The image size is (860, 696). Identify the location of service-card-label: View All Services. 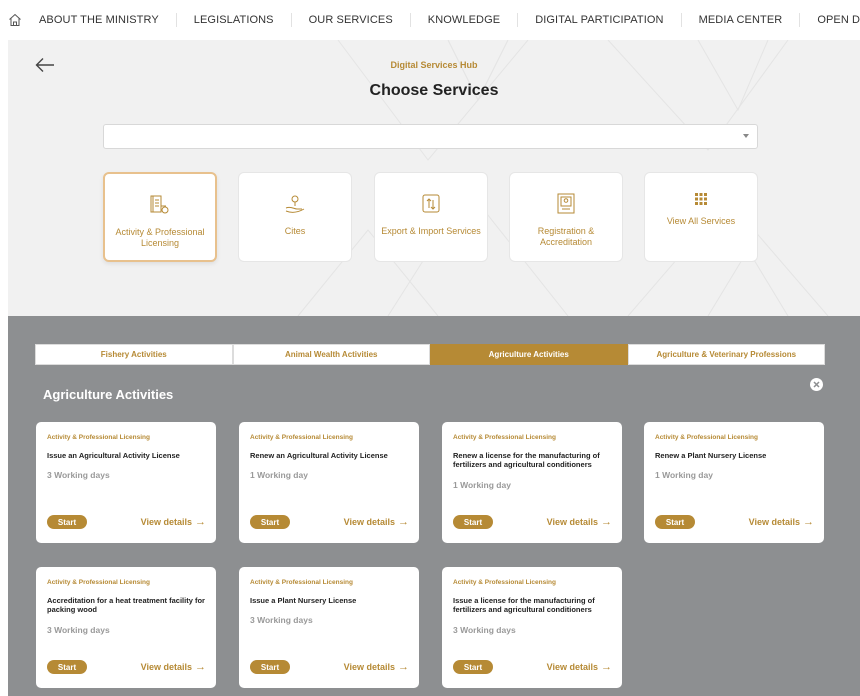
(701, 221).